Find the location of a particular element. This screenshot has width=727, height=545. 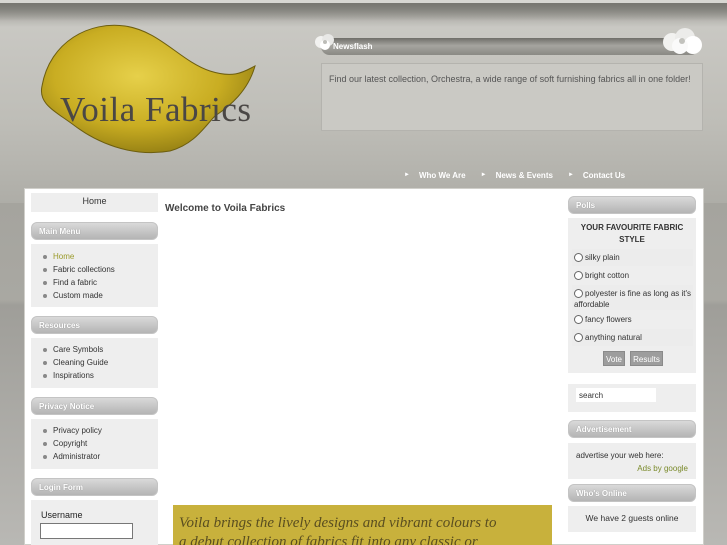

menu-item-custom-made: Custom made is located at coordinates (94, 295).